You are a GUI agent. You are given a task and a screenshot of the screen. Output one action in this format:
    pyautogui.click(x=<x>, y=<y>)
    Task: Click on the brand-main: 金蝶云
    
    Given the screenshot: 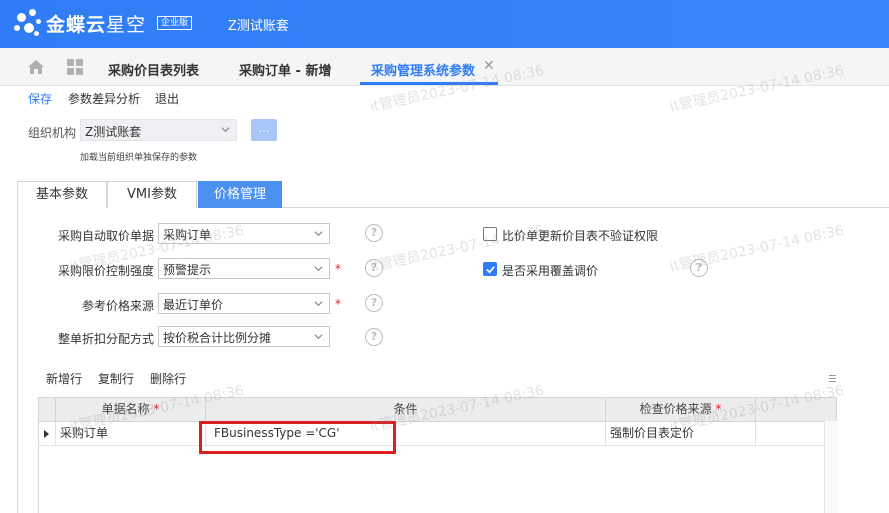 What is the action you would take?
    pyautogui.click(x=76, y=25)
    